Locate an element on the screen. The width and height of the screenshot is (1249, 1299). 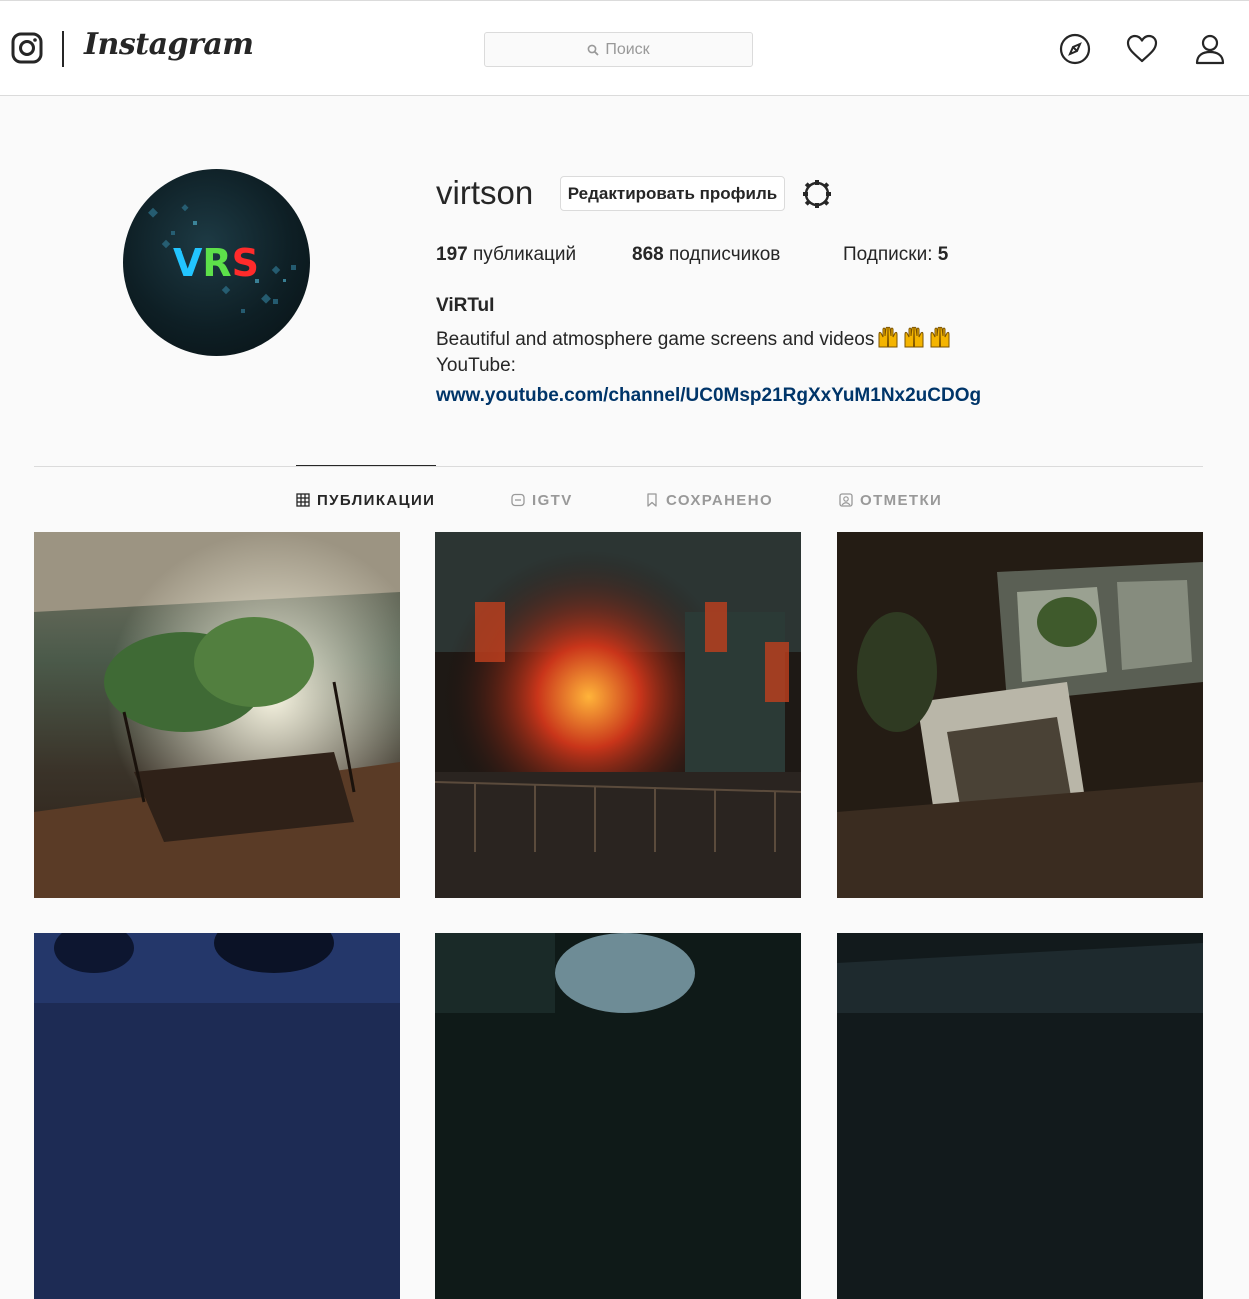
search-input: Поиск is located at coordinates (618, 49).